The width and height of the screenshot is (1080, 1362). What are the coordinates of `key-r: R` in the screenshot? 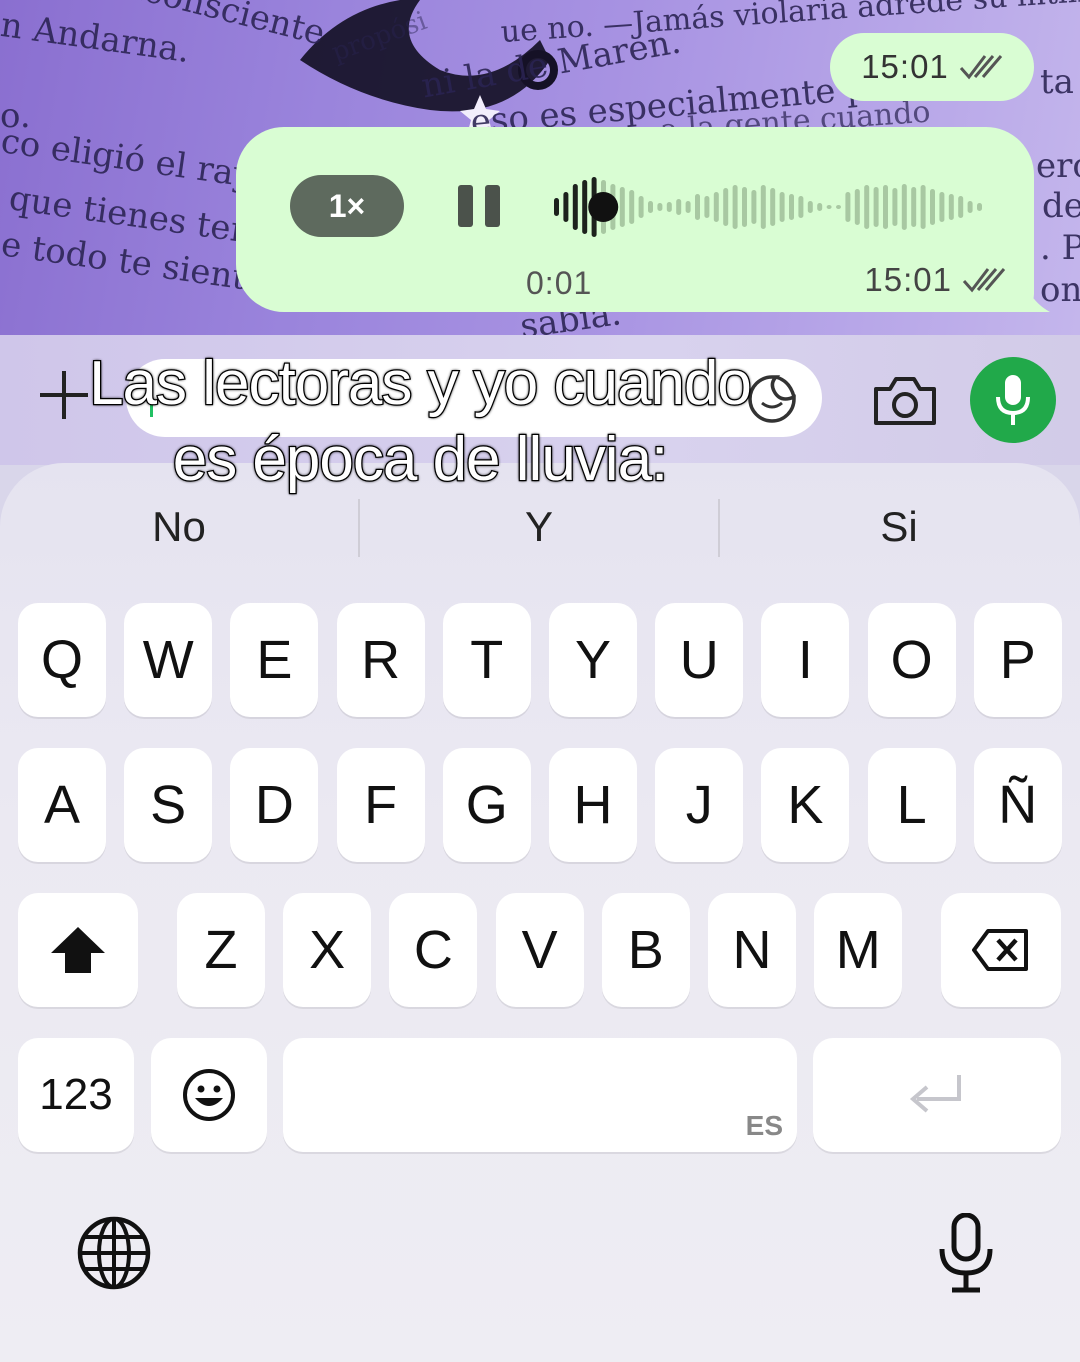 It's located at (380, 660).